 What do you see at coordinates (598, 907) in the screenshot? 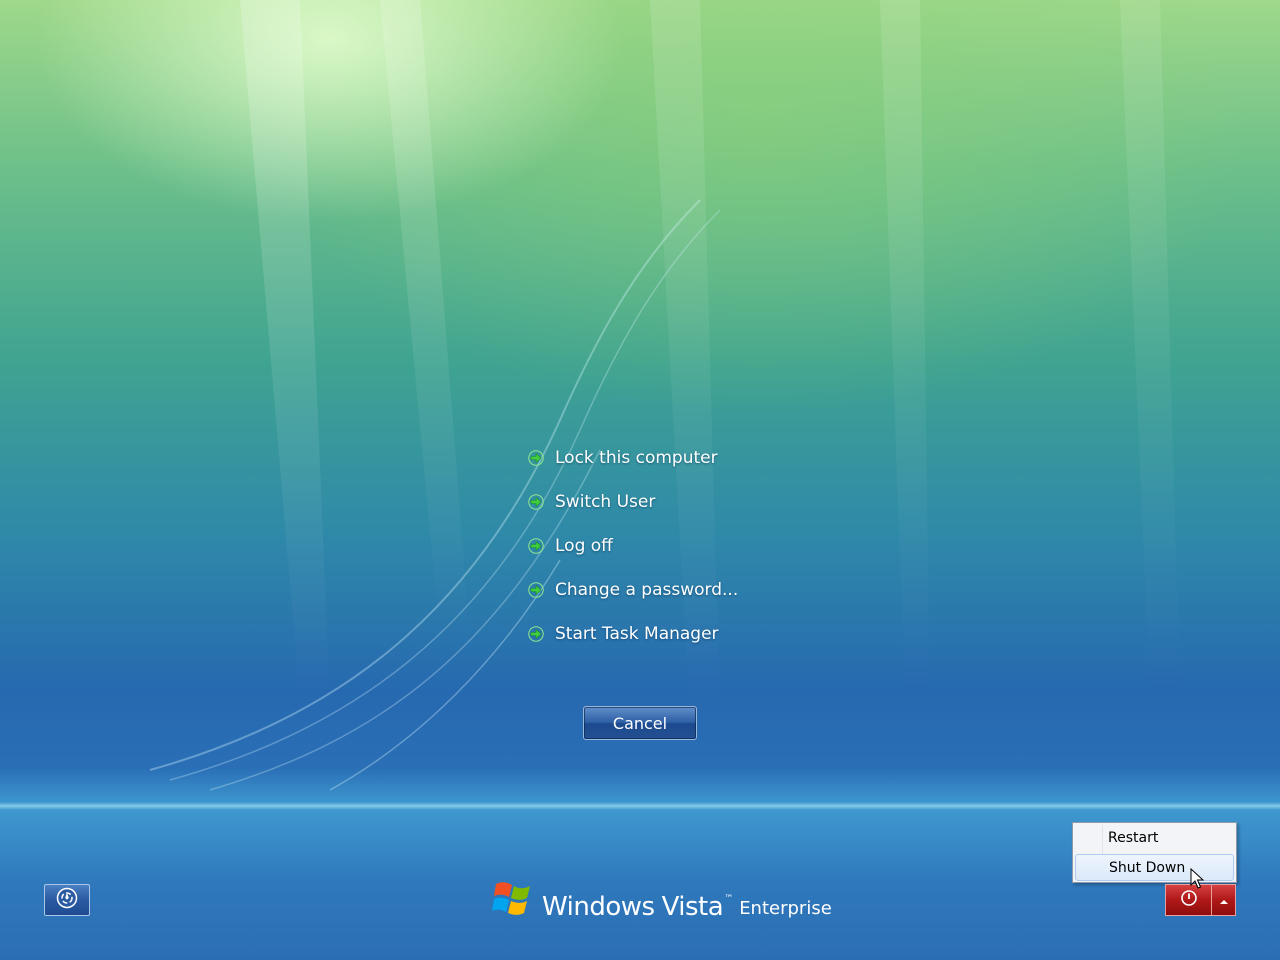
I see `brand-windows-text: Windows` at bounding box center [598, 907].